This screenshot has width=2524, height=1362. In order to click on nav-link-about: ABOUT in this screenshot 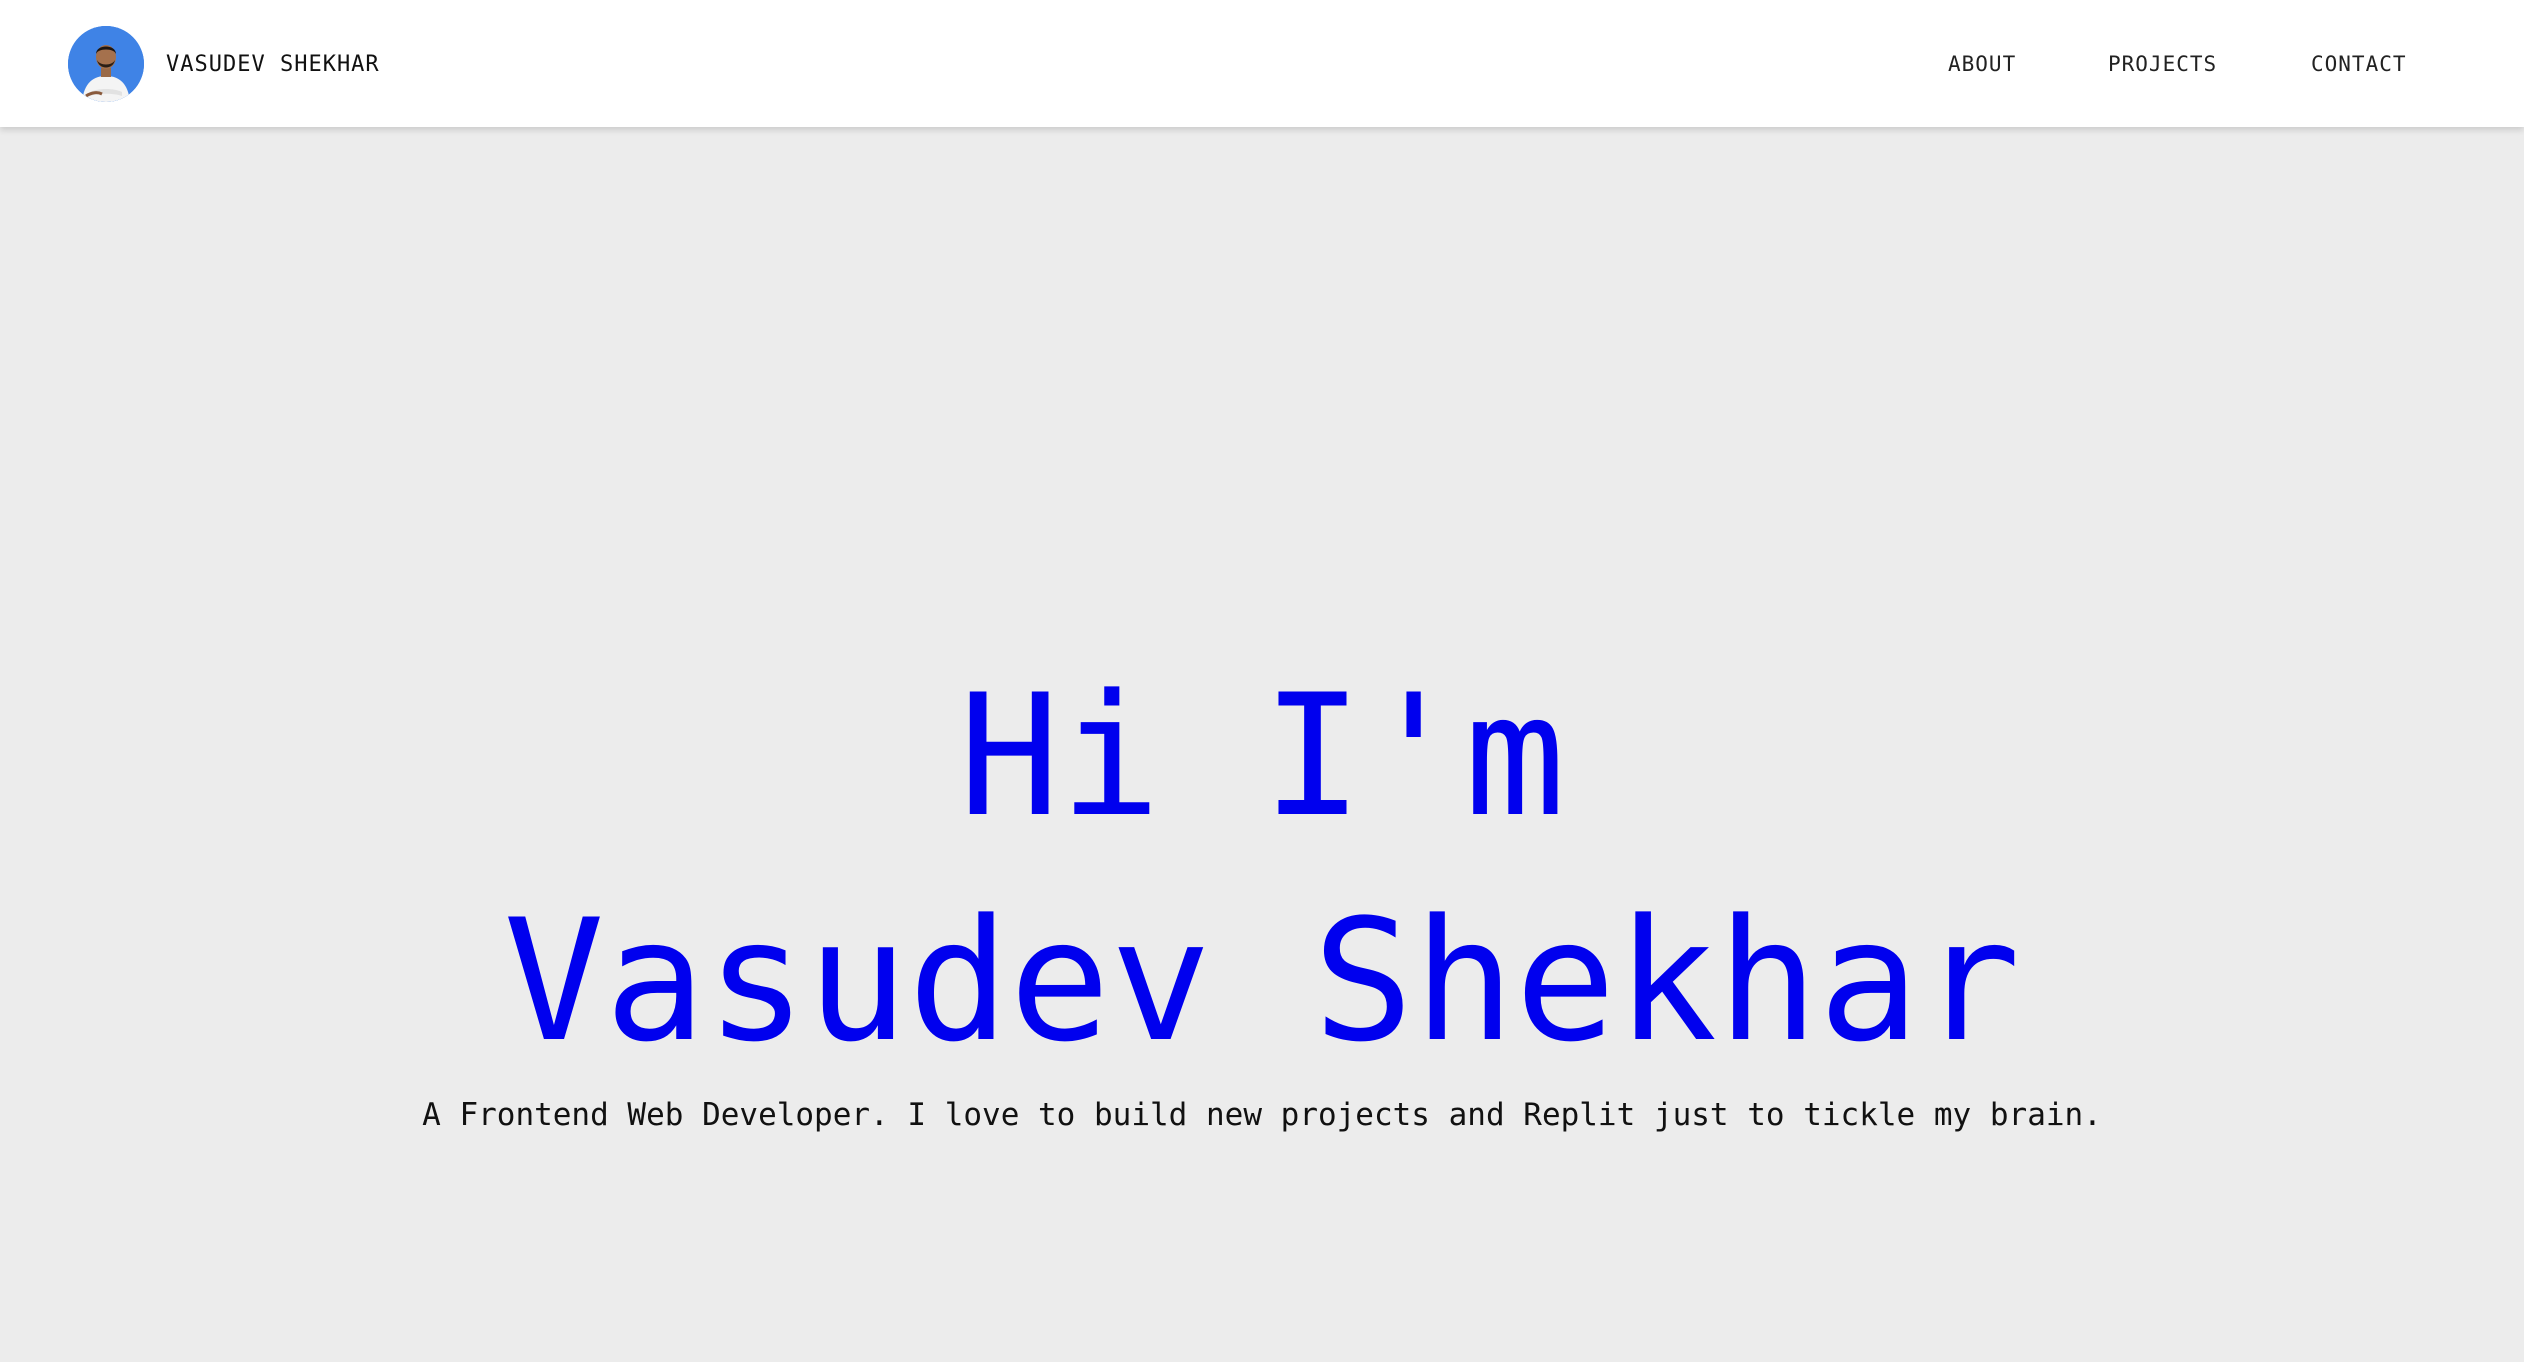, I will do `click(1982, 64)`.